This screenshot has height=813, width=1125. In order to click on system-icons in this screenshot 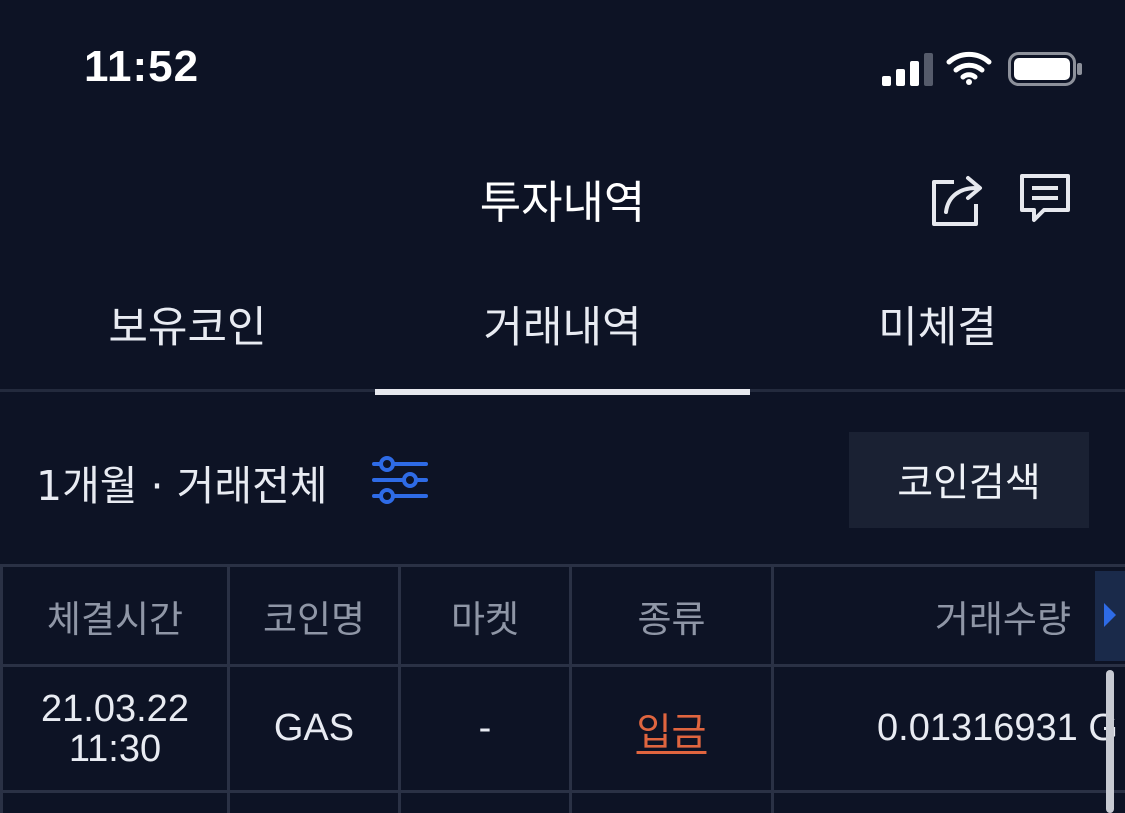, I will do `click(985, 70)`.